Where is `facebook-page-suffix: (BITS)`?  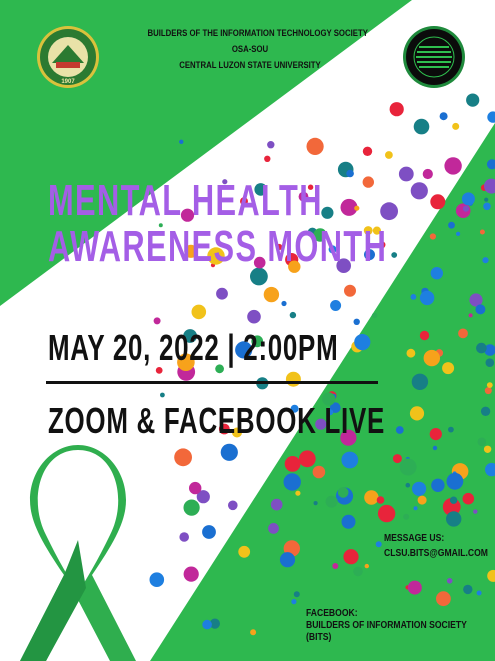
facebook-page-suffix: (BITS) is located at coordinates (319, 637).